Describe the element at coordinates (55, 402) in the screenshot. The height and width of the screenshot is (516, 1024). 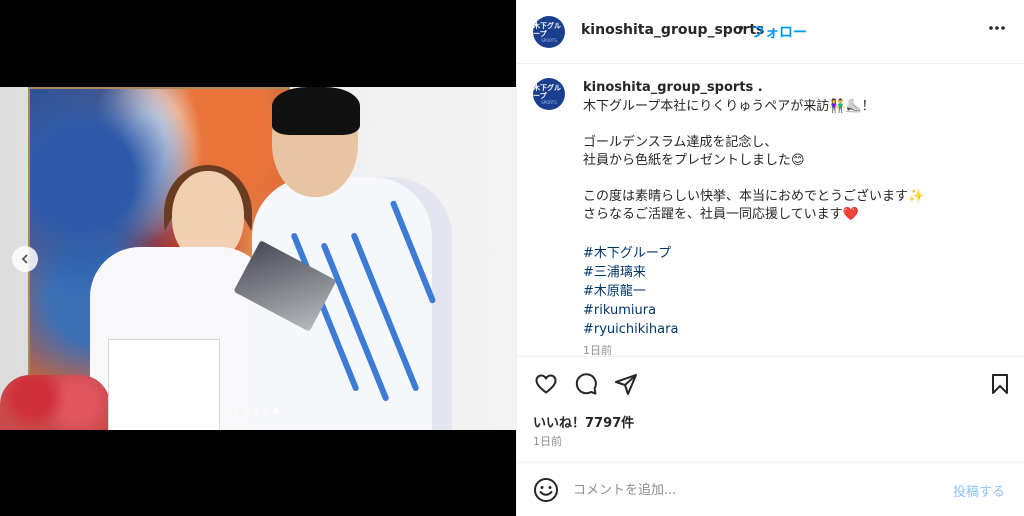
I see `flower-bouquet` at that location.